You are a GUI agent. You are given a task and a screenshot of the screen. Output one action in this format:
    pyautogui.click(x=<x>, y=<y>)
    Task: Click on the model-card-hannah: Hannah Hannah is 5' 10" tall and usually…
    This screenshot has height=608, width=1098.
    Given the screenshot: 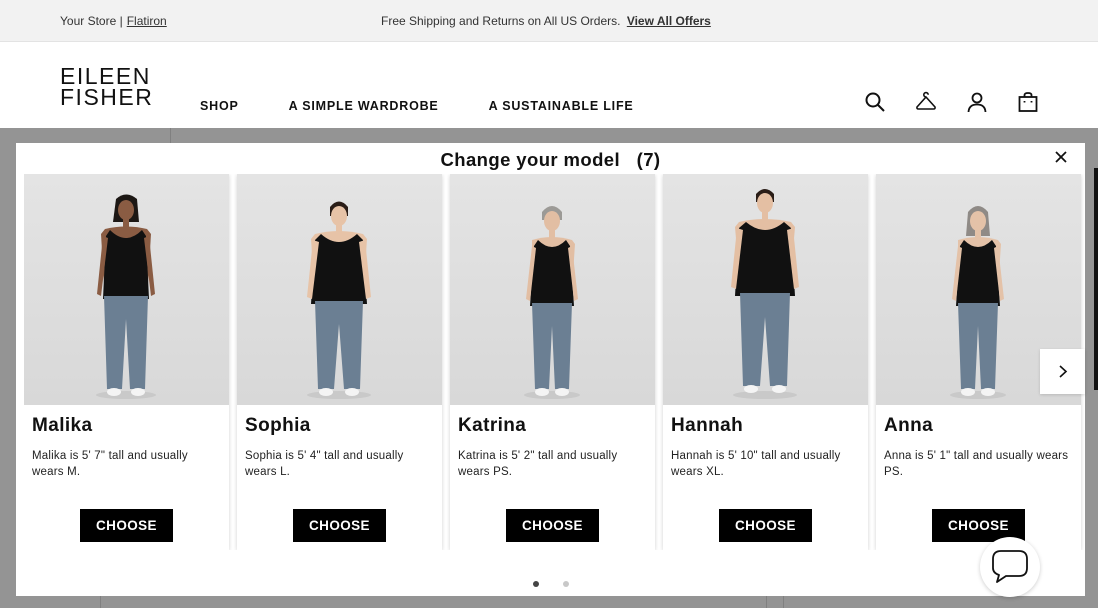 What is the action you would take?
    pyautogui.click(x=765, y=362)
    